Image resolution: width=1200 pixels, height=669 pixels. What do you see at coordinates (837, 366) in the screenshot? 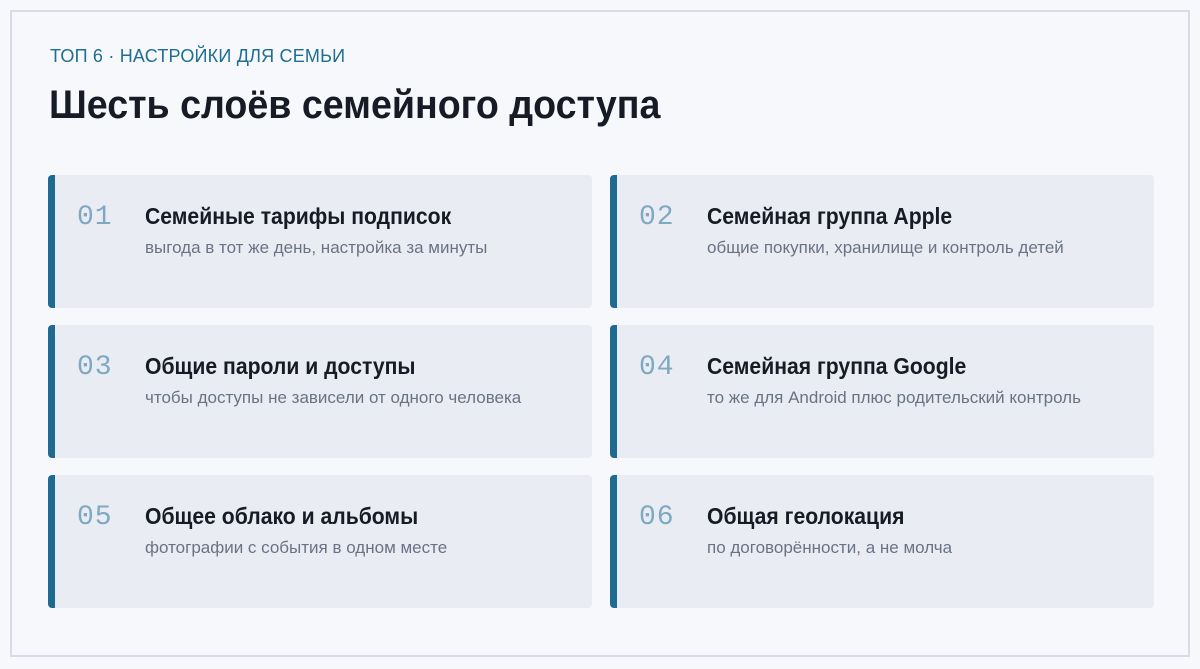
I see `card-title: Семейная группа Google` at bounding box center [837, 366].